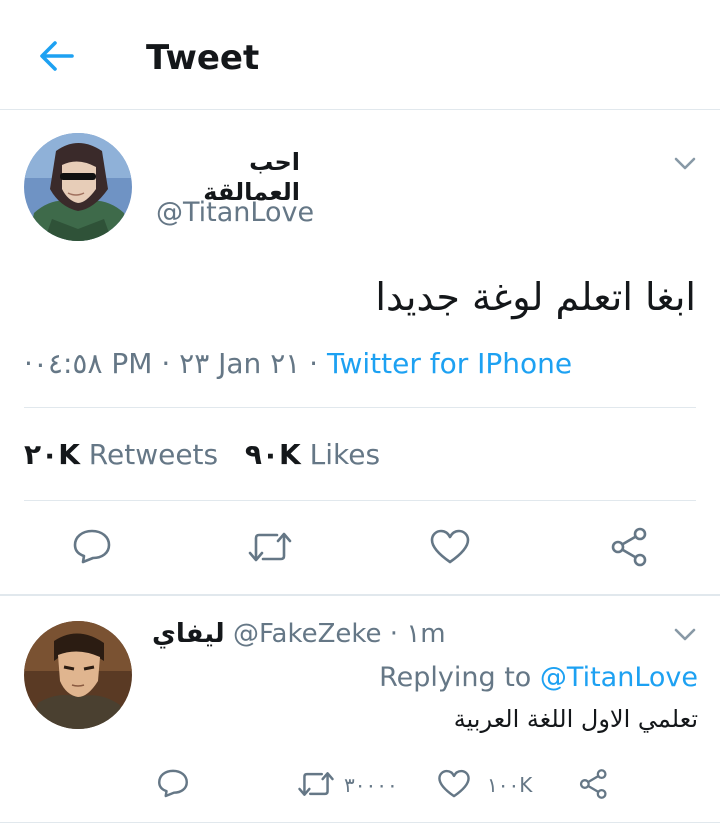  I want to click on likes-count: ٩٠K, so click(272, 454).